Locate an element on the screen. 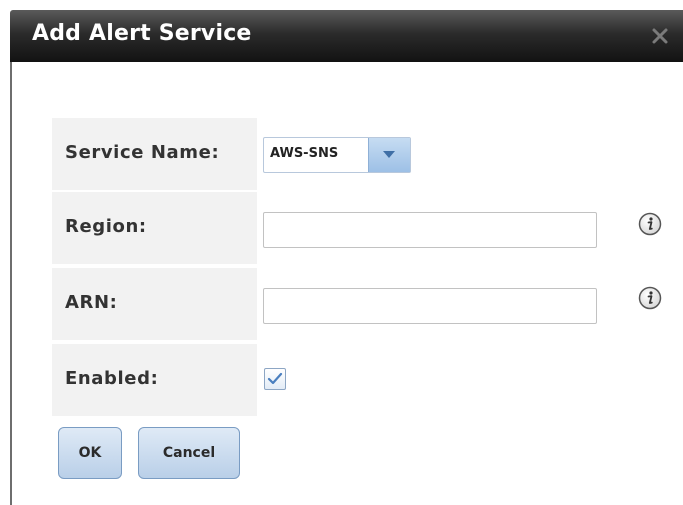 The image size is (683, 505). service-name-label-cell: Service Name: is located at coordinates (154, 154).